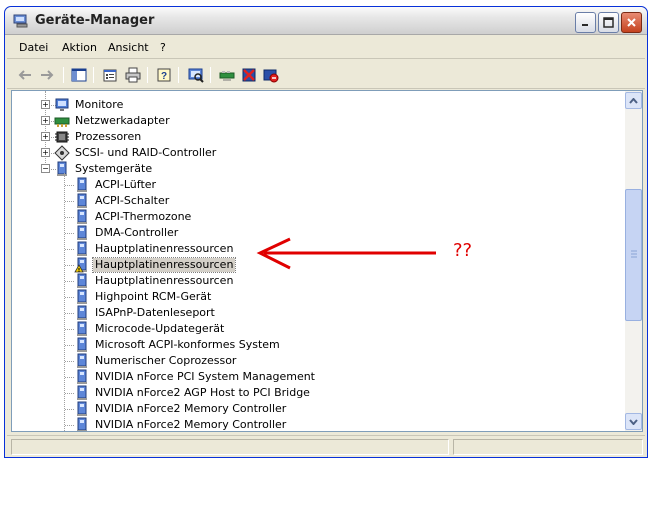 This screenshot has width=651, height=512. What do you see at coordinates (25, 75) in the screenshot?
I see `back-arrow-icon` at bounding box center [25, 75].